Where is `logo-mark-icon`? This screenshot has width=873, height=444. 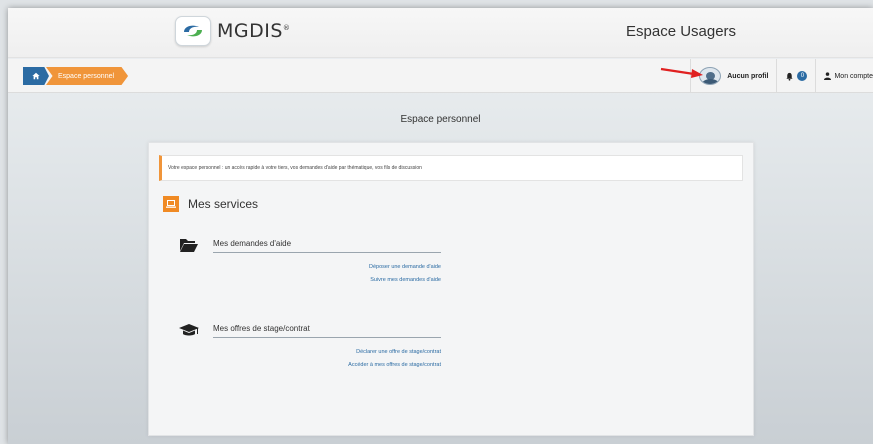 logo-mark-icon is located at coordinates (193, 31).